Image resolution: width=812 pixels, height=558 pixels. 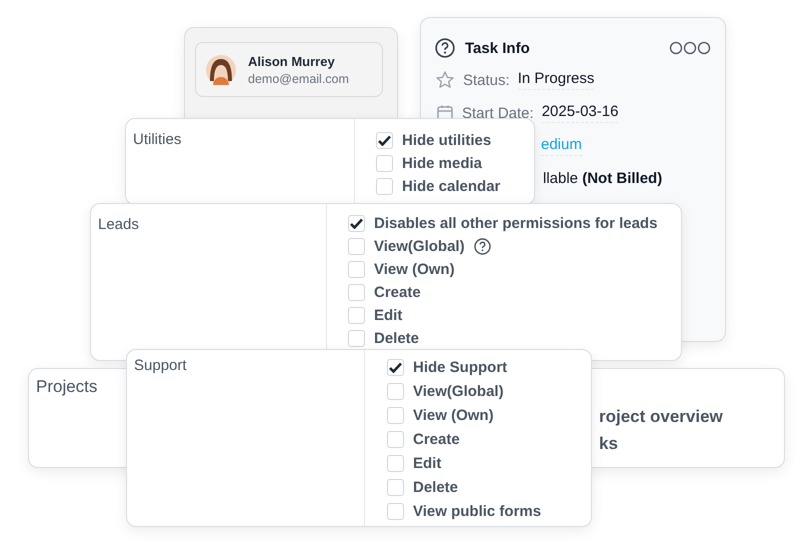 What do you see at coordinates (67, 387) in the screenshot?
I see `card-title: Projects` at bounding box center [67, 387].